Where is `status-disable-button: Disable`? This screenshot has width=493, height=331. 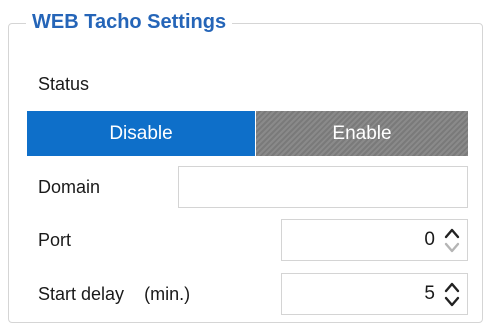 status-disable-button: Disable is located at coordinates (141, 133).